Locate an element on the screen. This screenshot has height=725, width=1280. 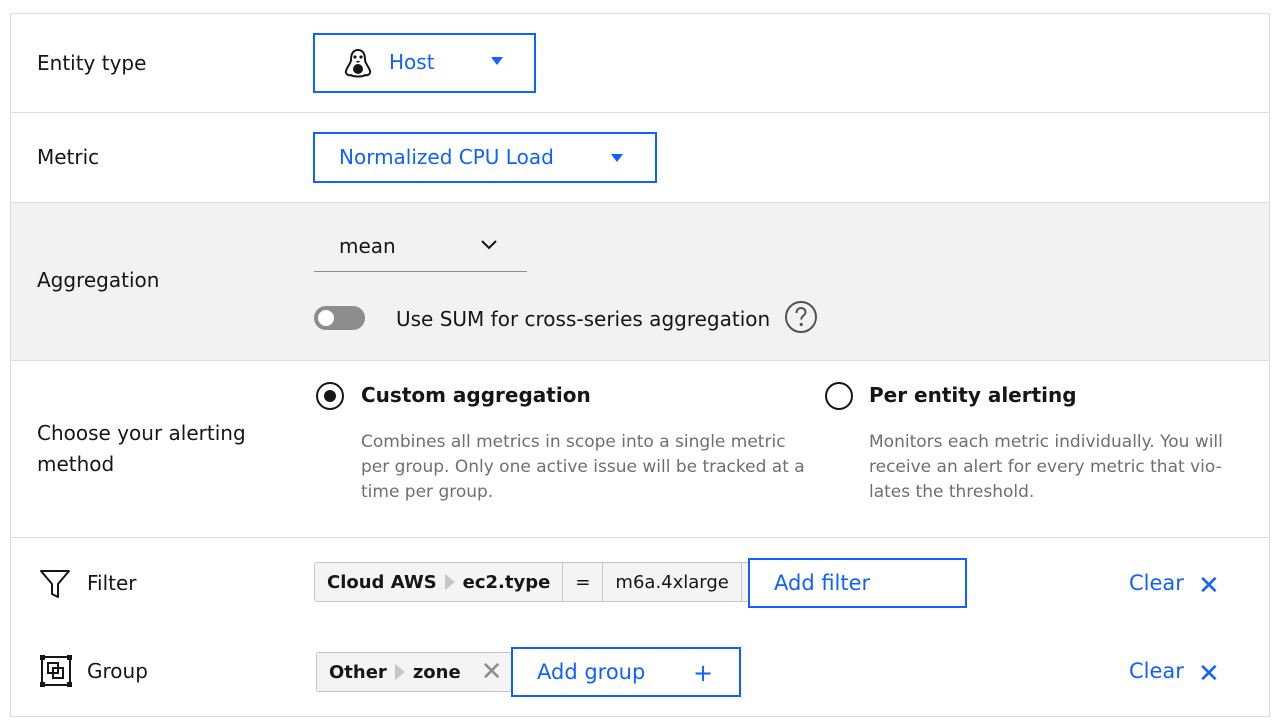
radio-selected-dot is located at coordinates (330, 396).